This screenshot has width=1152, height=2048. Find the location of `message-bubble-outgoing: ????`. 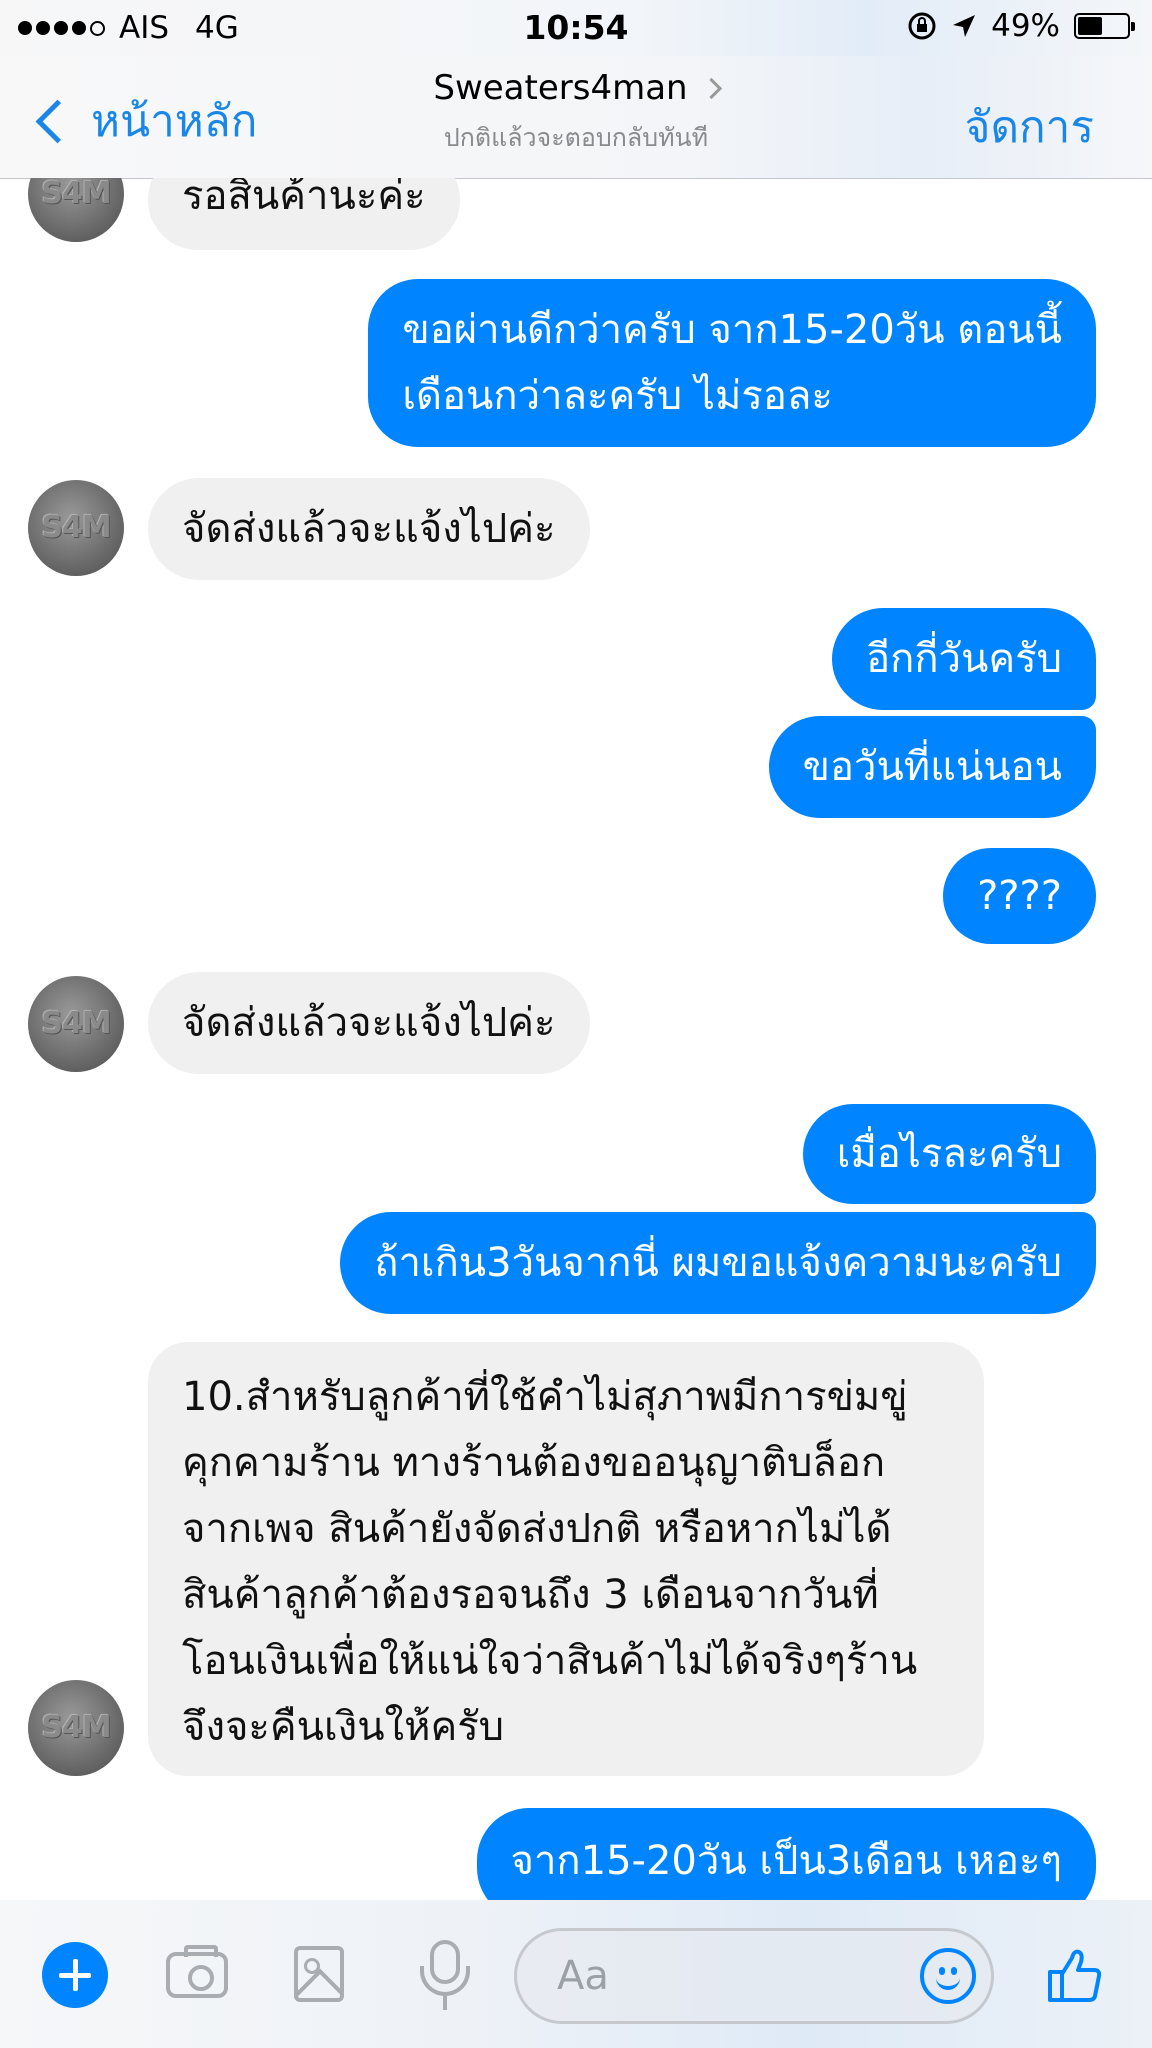

message-bubble-outgoing: ???? is located at coordinates (1019, 896).